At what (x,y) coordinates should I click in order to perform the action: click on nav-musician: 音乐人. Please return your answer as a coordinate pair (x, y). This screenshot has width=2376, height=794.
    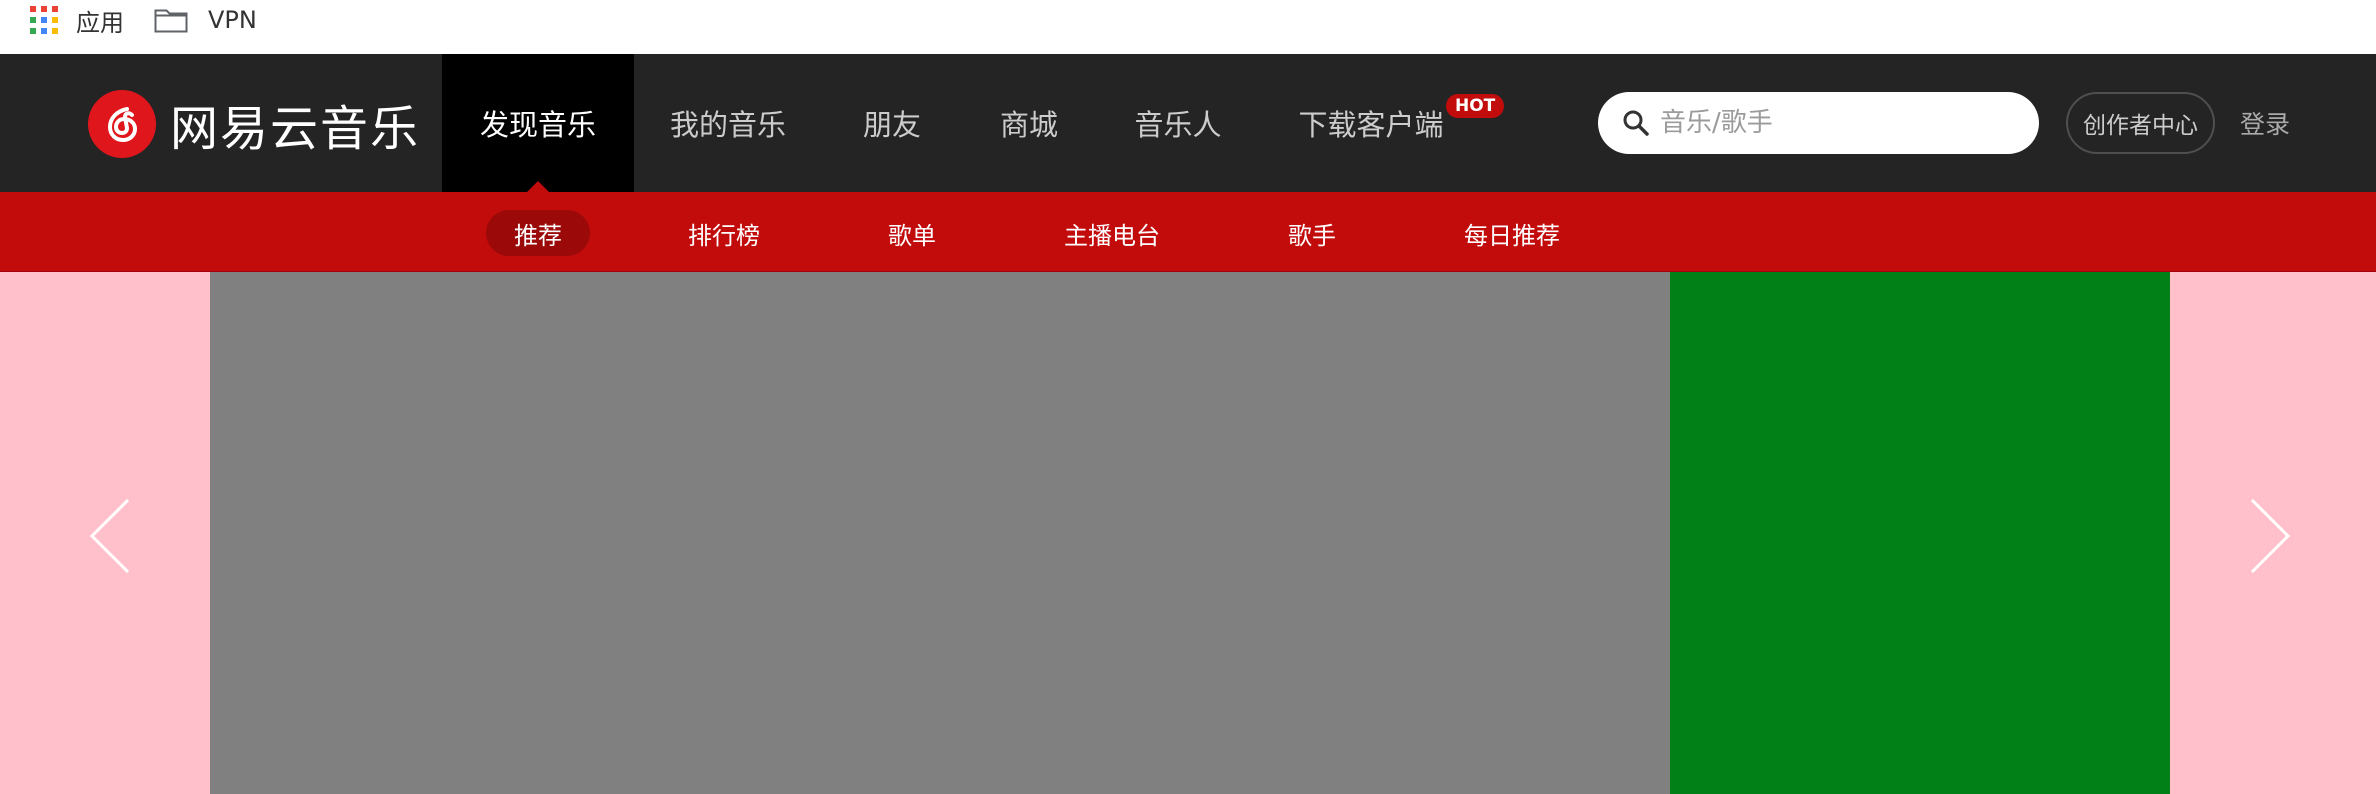
    Looking at the image, I should click on (1178, 123).